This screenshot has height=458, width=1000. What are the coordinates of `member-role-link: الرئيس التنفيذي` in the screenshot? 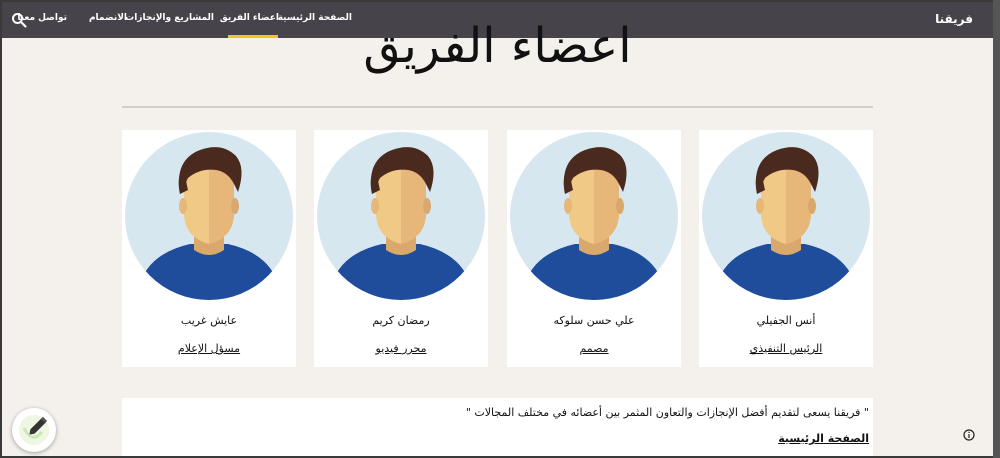 It's located at (786, 348).